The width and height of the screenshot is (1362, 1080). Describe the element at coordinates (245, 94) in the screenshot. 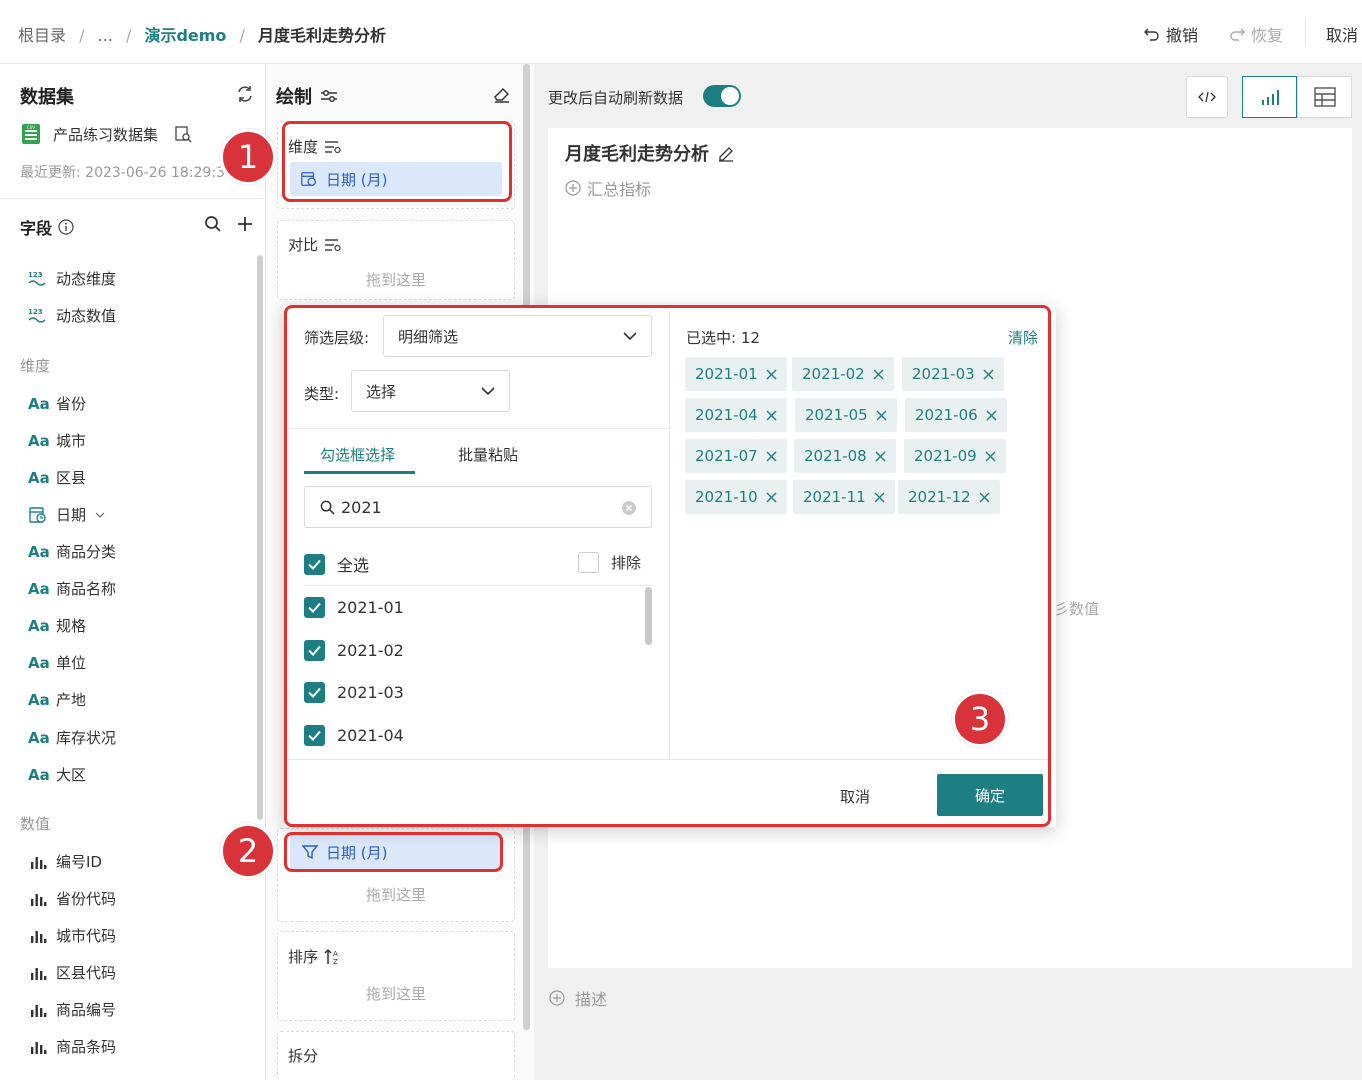

I see `switch-dataset-icon` at that location.